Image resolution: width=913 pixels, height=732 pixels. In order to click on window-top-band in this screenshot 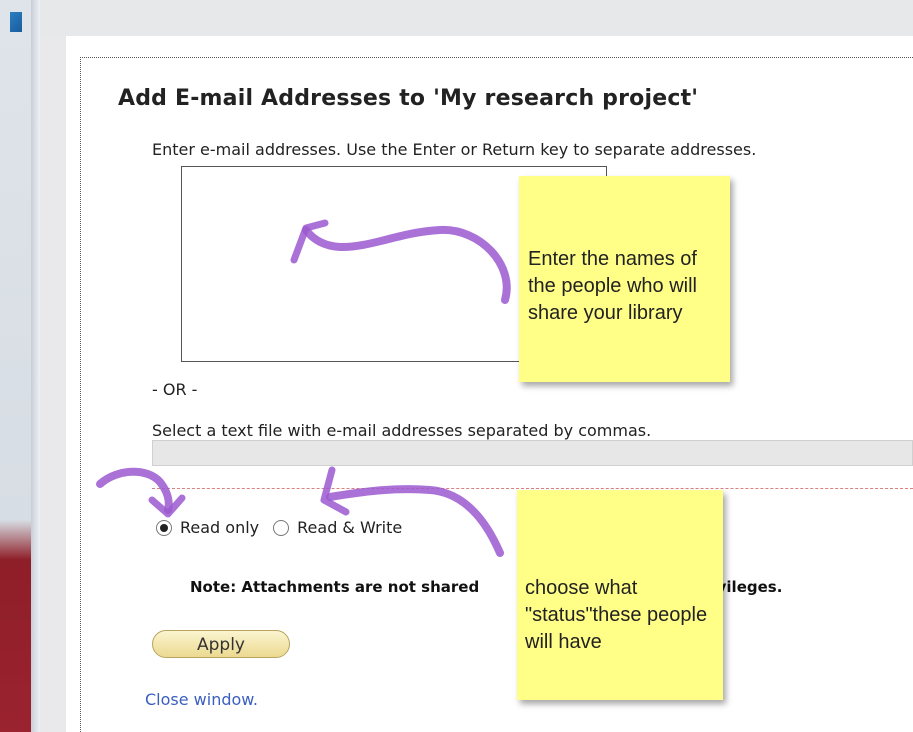, I will do `click(476, 19)`.